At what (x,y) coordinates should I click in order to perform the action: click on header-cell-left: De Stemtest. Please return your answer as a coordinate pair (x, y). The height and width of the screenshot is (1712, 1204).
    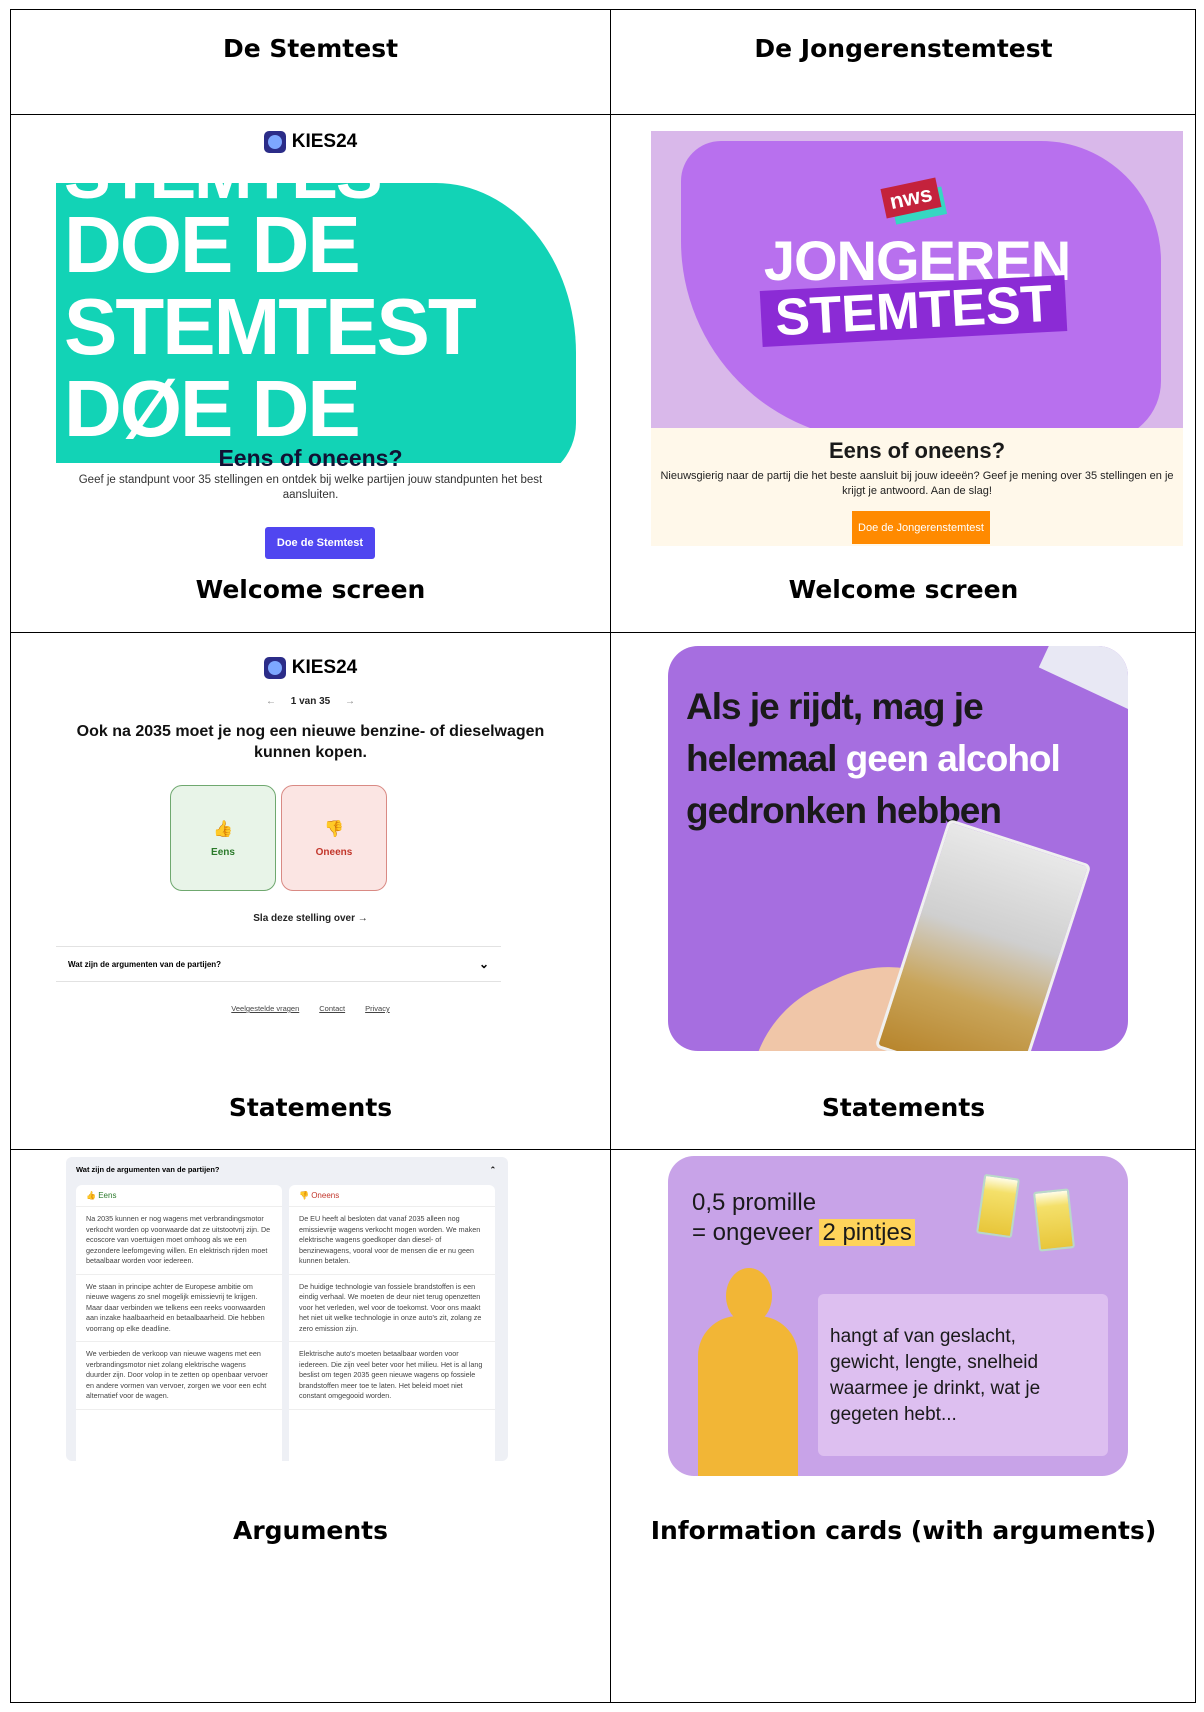
    Looking at the image, I should click on (310, 62).